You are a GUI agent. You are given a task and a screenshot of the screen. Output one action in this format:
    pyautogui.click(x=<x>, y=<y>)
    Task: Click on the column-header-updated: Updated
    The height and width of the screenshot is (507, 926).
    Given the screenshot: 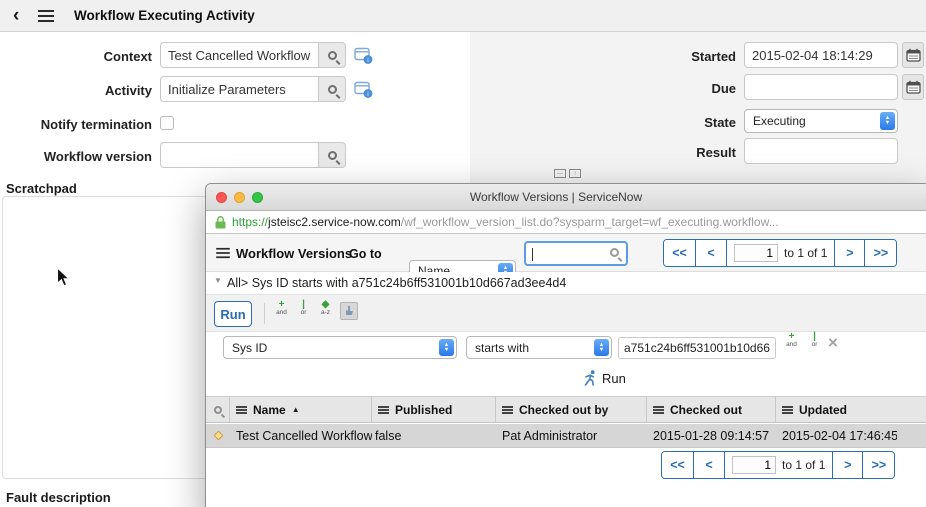 What is the action you would take?
    pyautogui.click(x=836, y=409)
    